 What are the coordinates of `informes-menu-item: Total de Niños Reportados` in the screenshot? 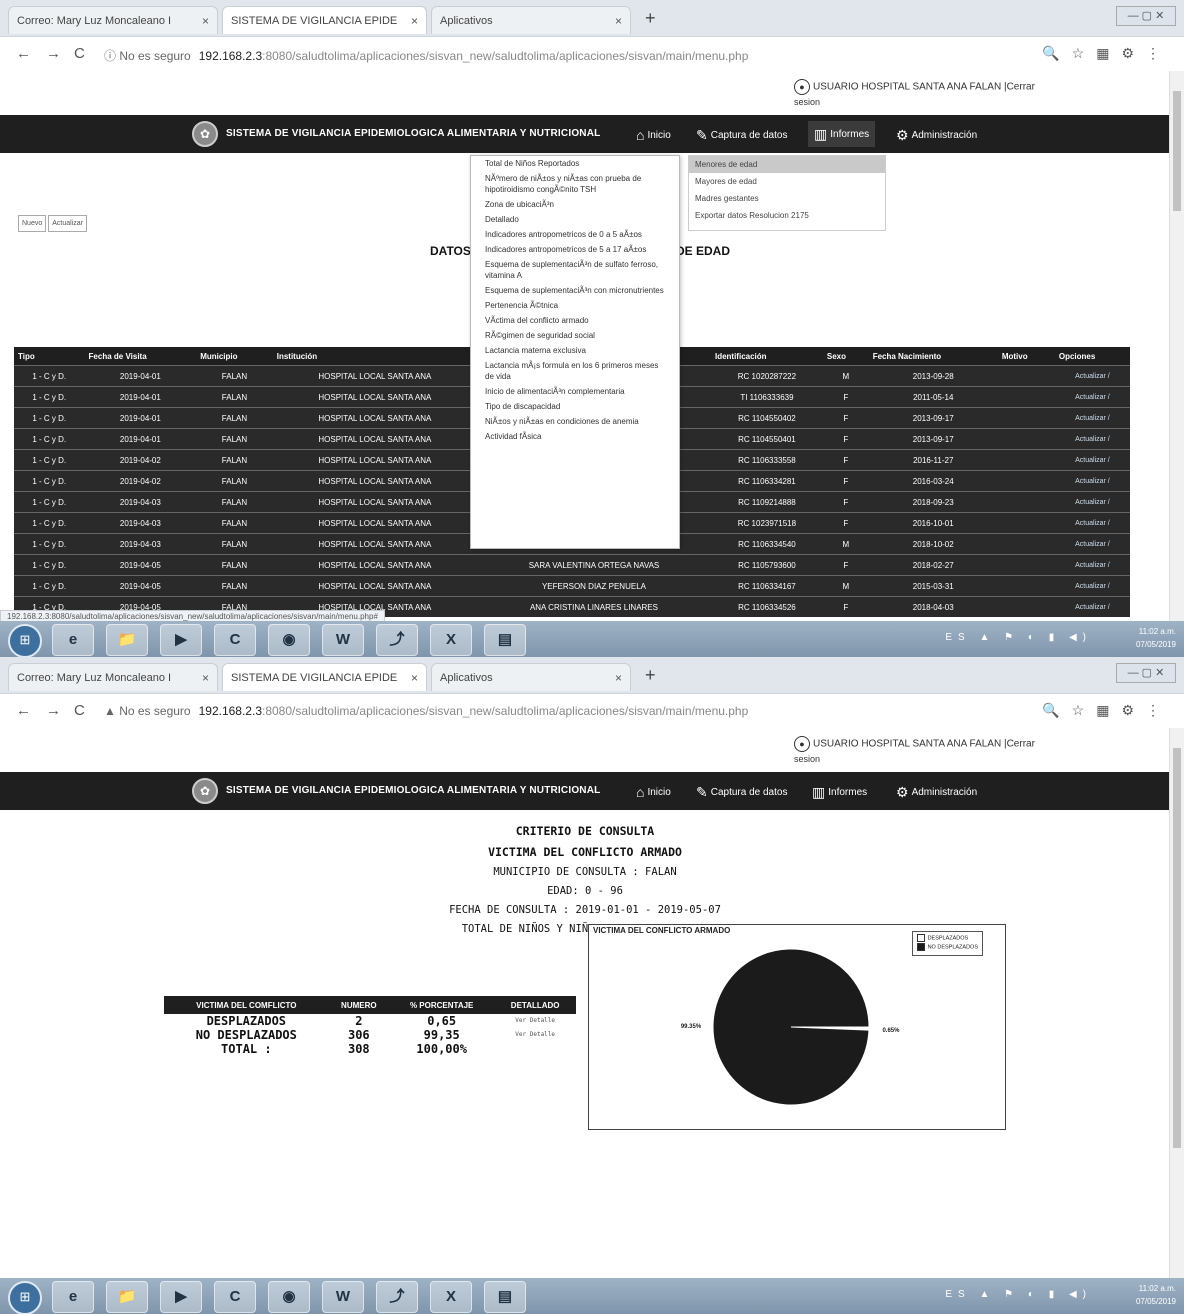 It's located at (575, 163).